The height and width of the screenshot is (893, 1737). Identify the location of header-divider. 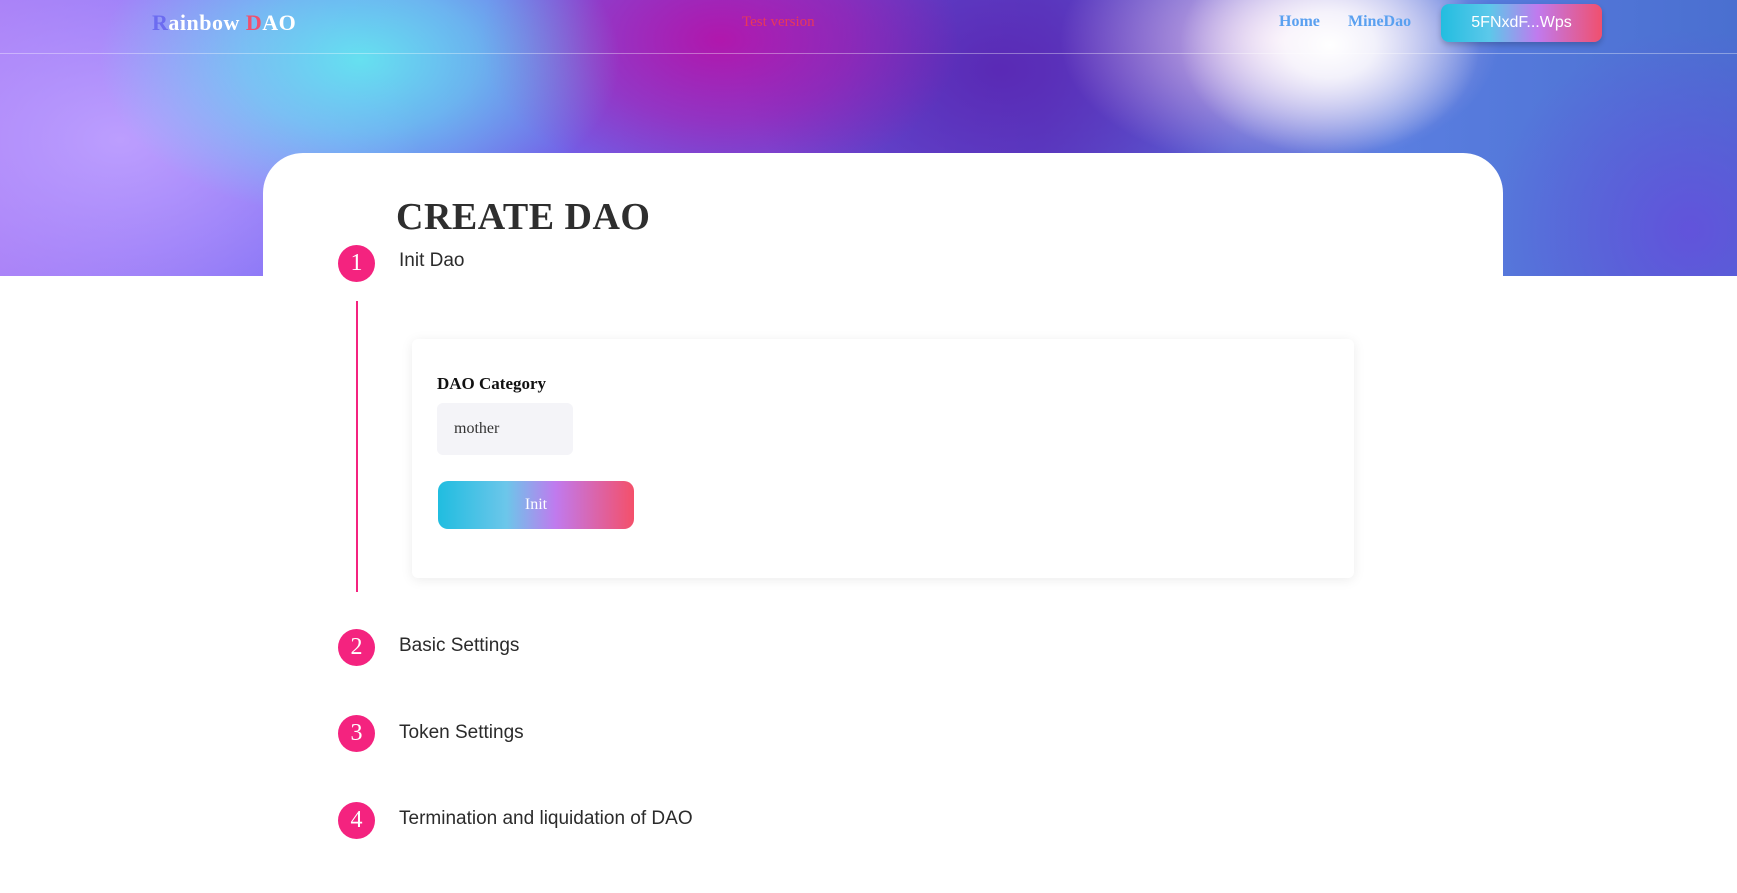
(868, 53).